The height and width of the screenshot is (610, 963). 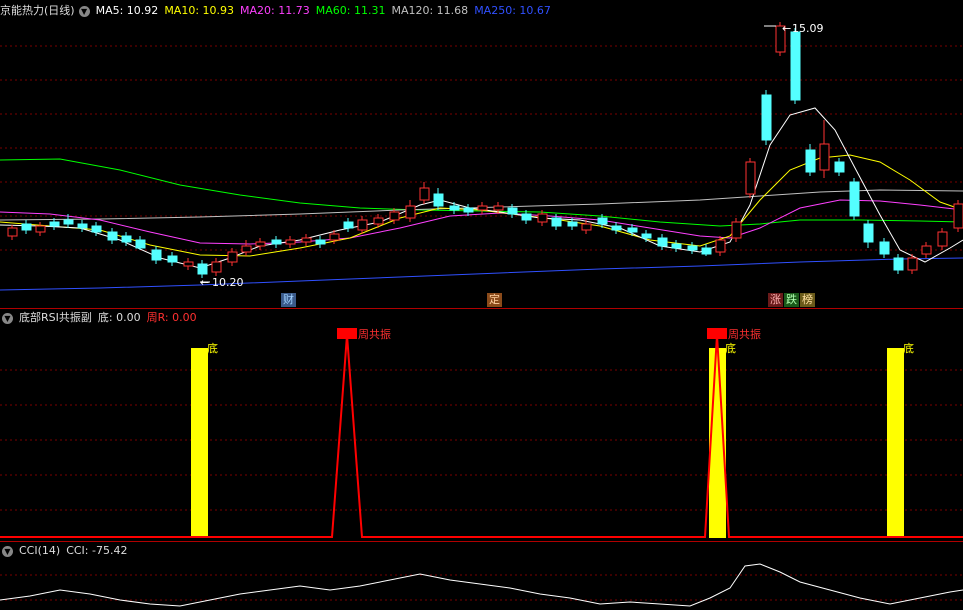 I want to click on zhou-value: 周R: 0.00, so click(x=171, y=317).